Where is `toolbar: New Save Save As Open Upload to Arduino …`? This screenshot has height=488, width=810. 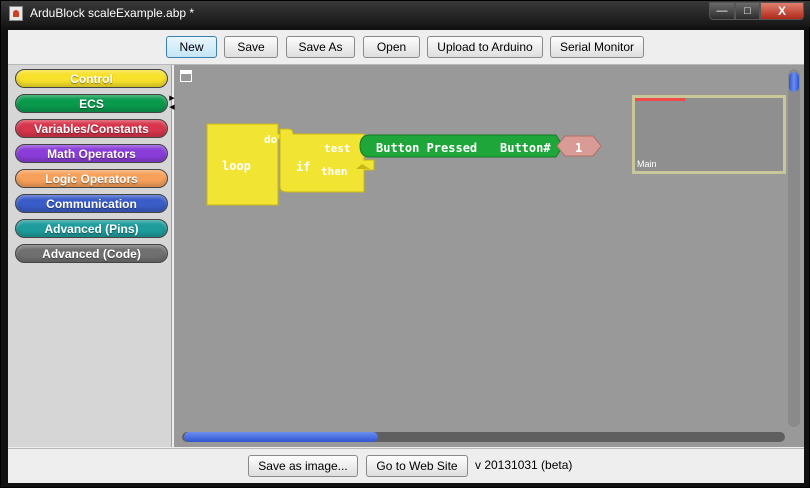 toolbar: New Save Save As Open Upload to Arduino … is located at coordinates (406, 47).